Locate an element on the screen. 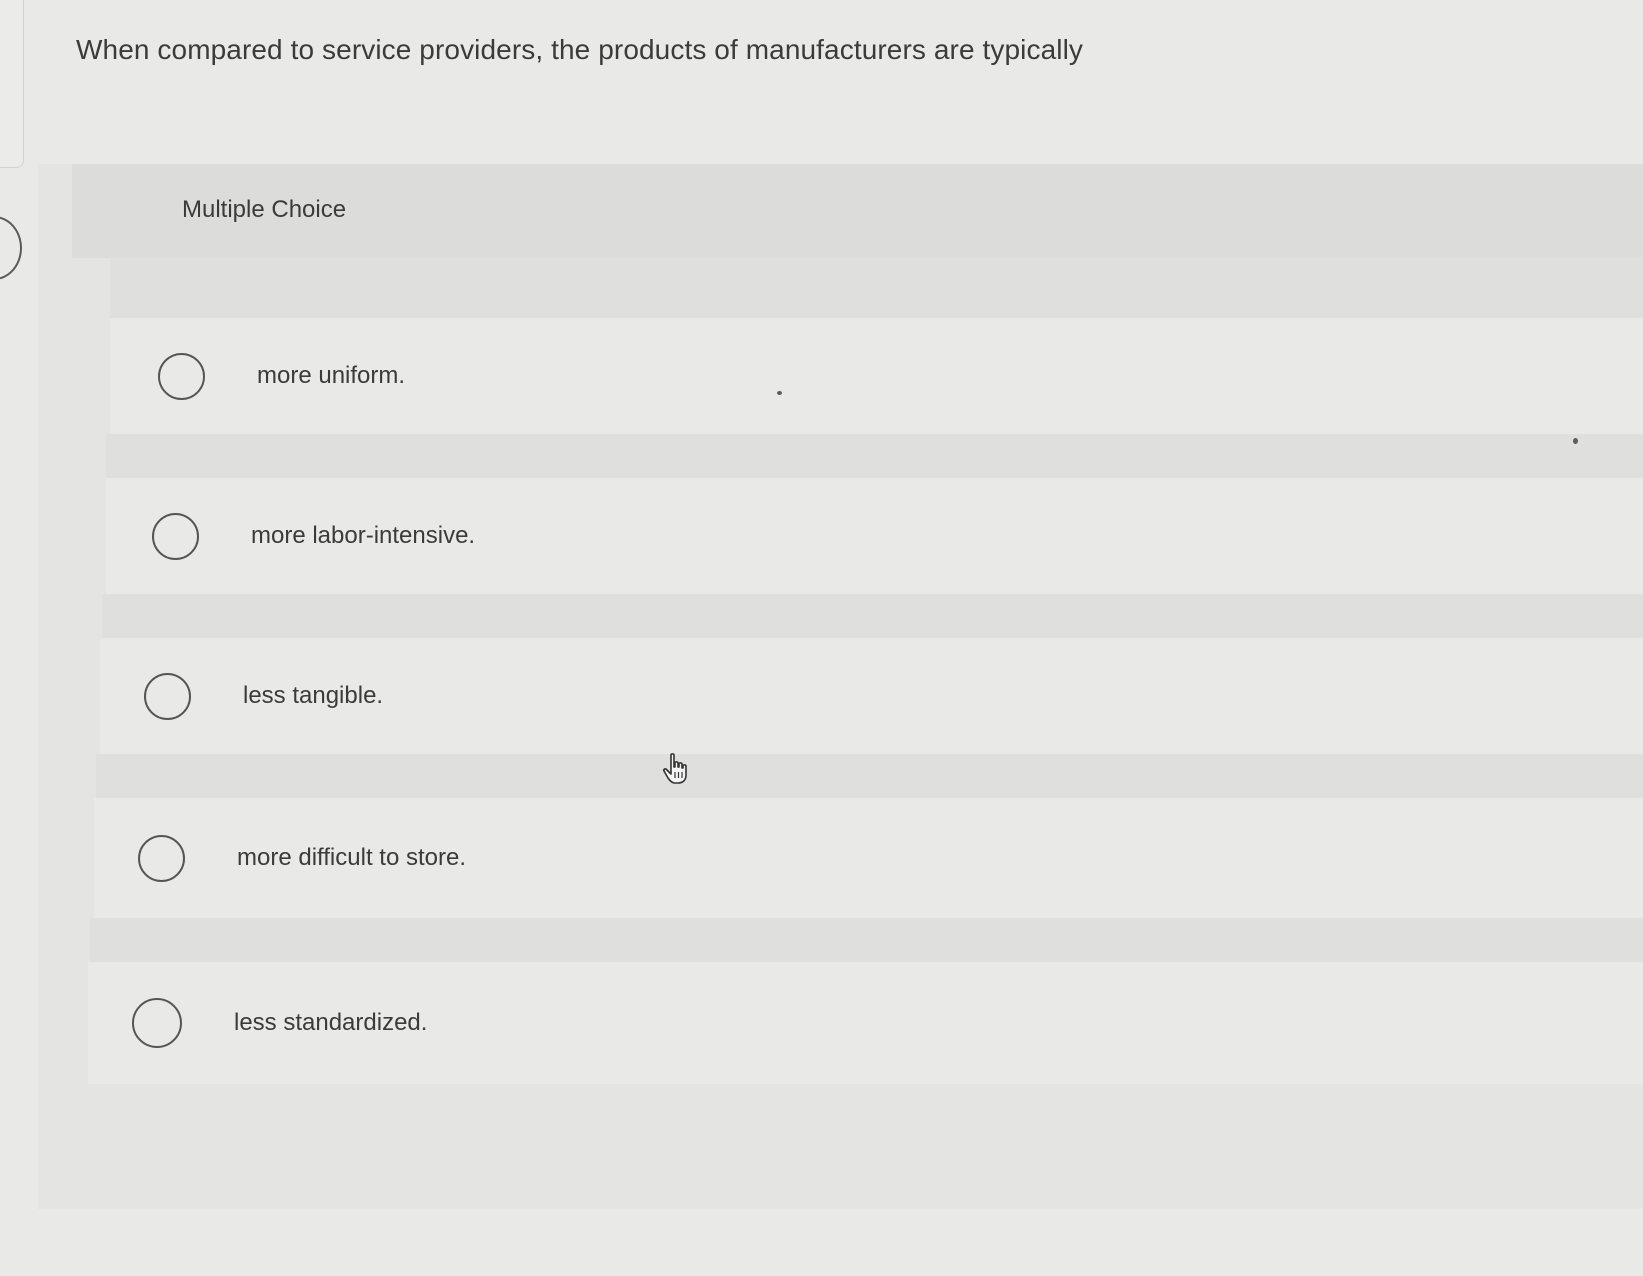 The width and height of the screenshot is (1643, 1276). answer-option-label: less standardized. is located at coordinates (331, 1022).